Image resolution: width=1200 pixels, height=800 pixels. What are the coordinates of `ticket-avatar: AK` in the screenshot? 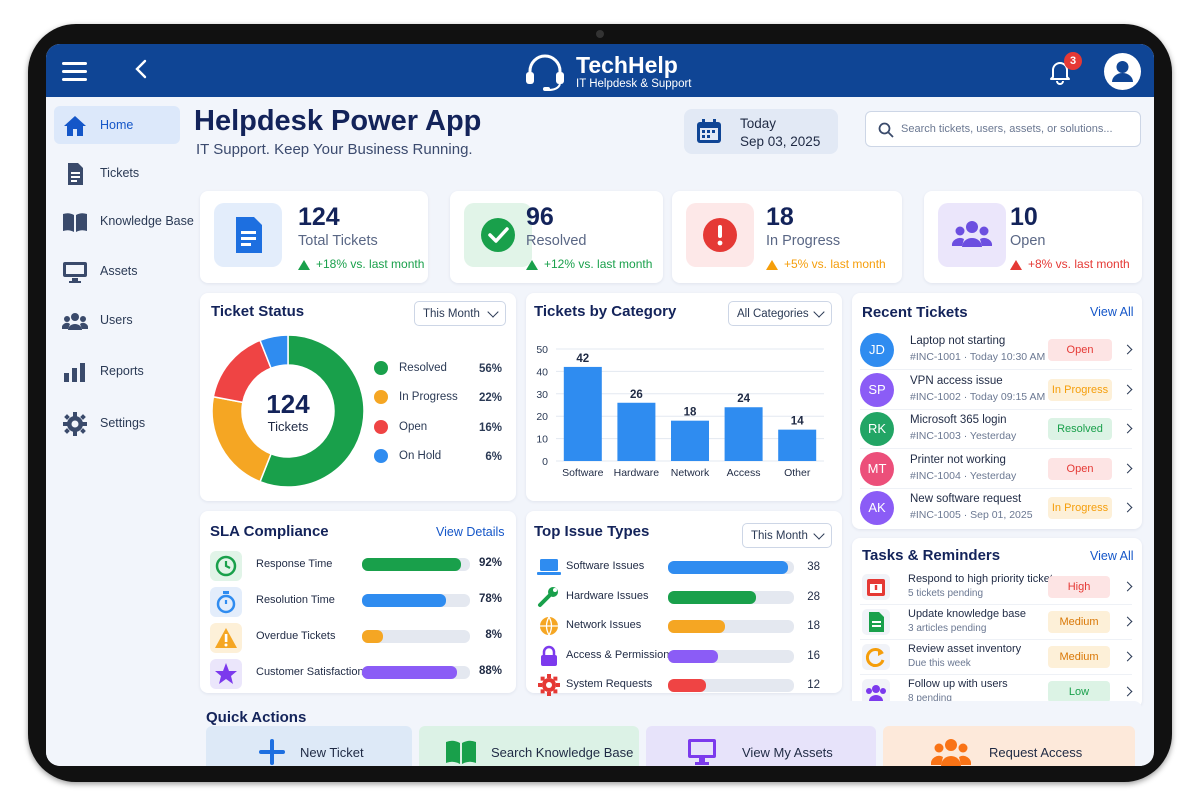 It's located at (877, 508).